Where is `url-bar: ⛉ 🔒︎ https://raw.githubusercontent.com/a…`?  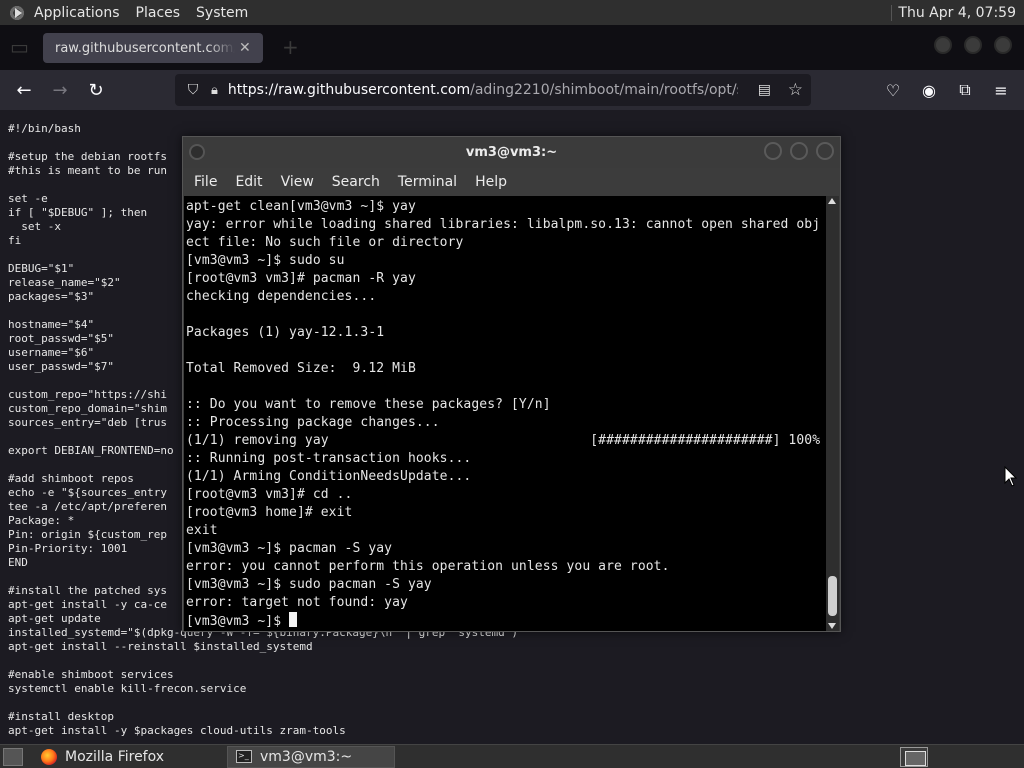
url-bar: ⛉ 🔒︎ https://raw.githubusercontent.com/a… is located at coordinates (493, 90).